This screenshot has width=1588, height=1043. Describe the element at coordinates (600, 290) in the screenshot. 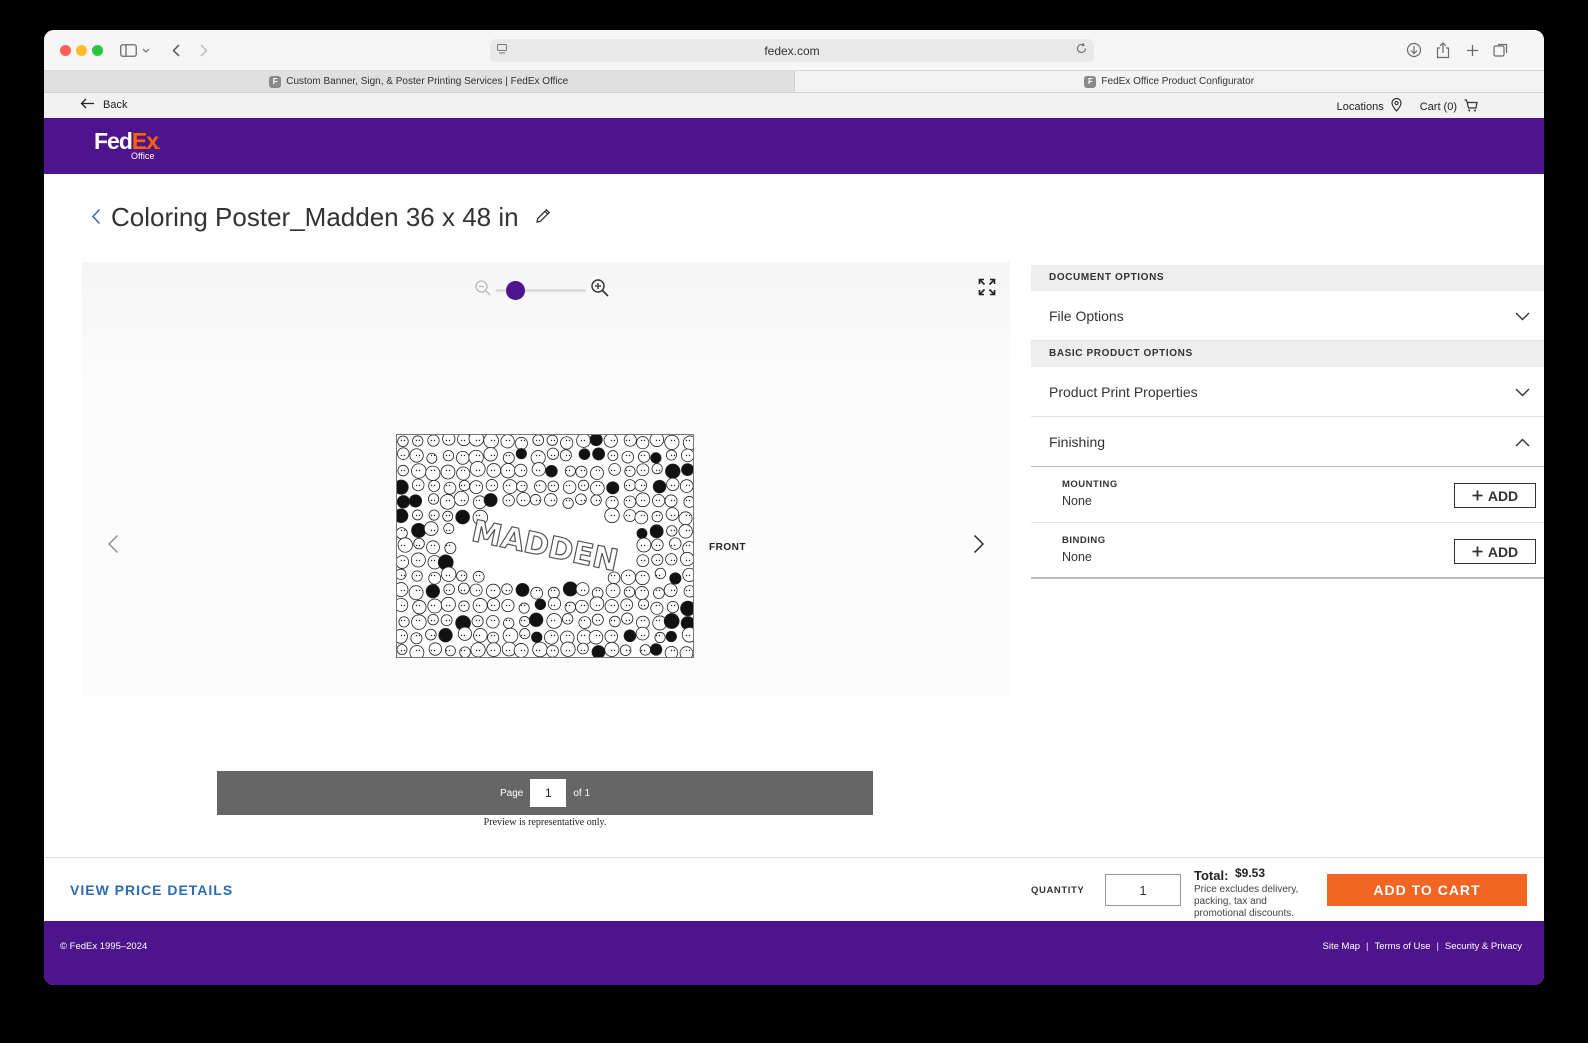

I see `zoom-in-icon` at that location.